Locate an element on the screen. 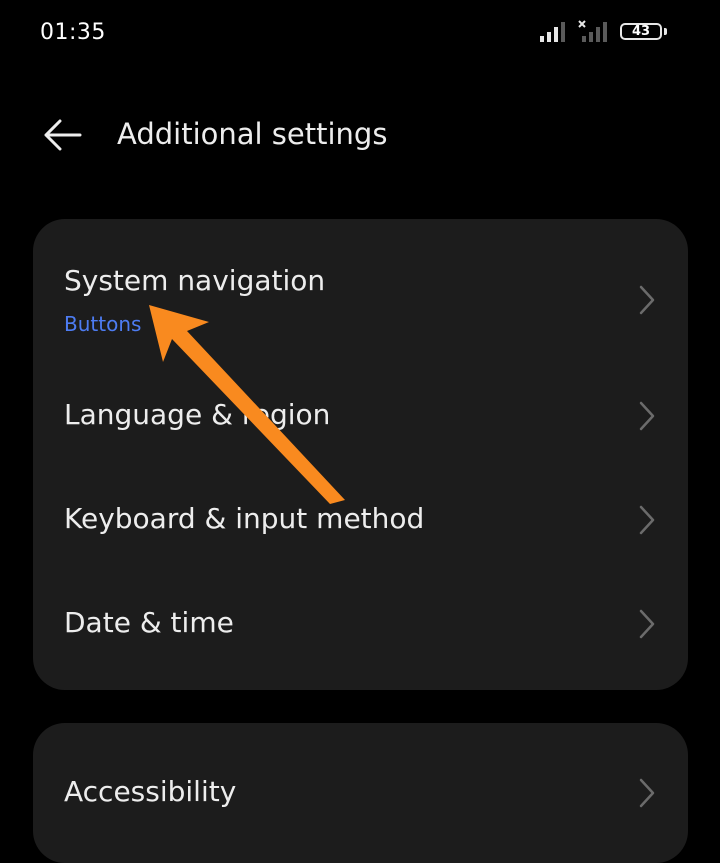  setting-title: Accessibility is located at coordinates (150, 791).